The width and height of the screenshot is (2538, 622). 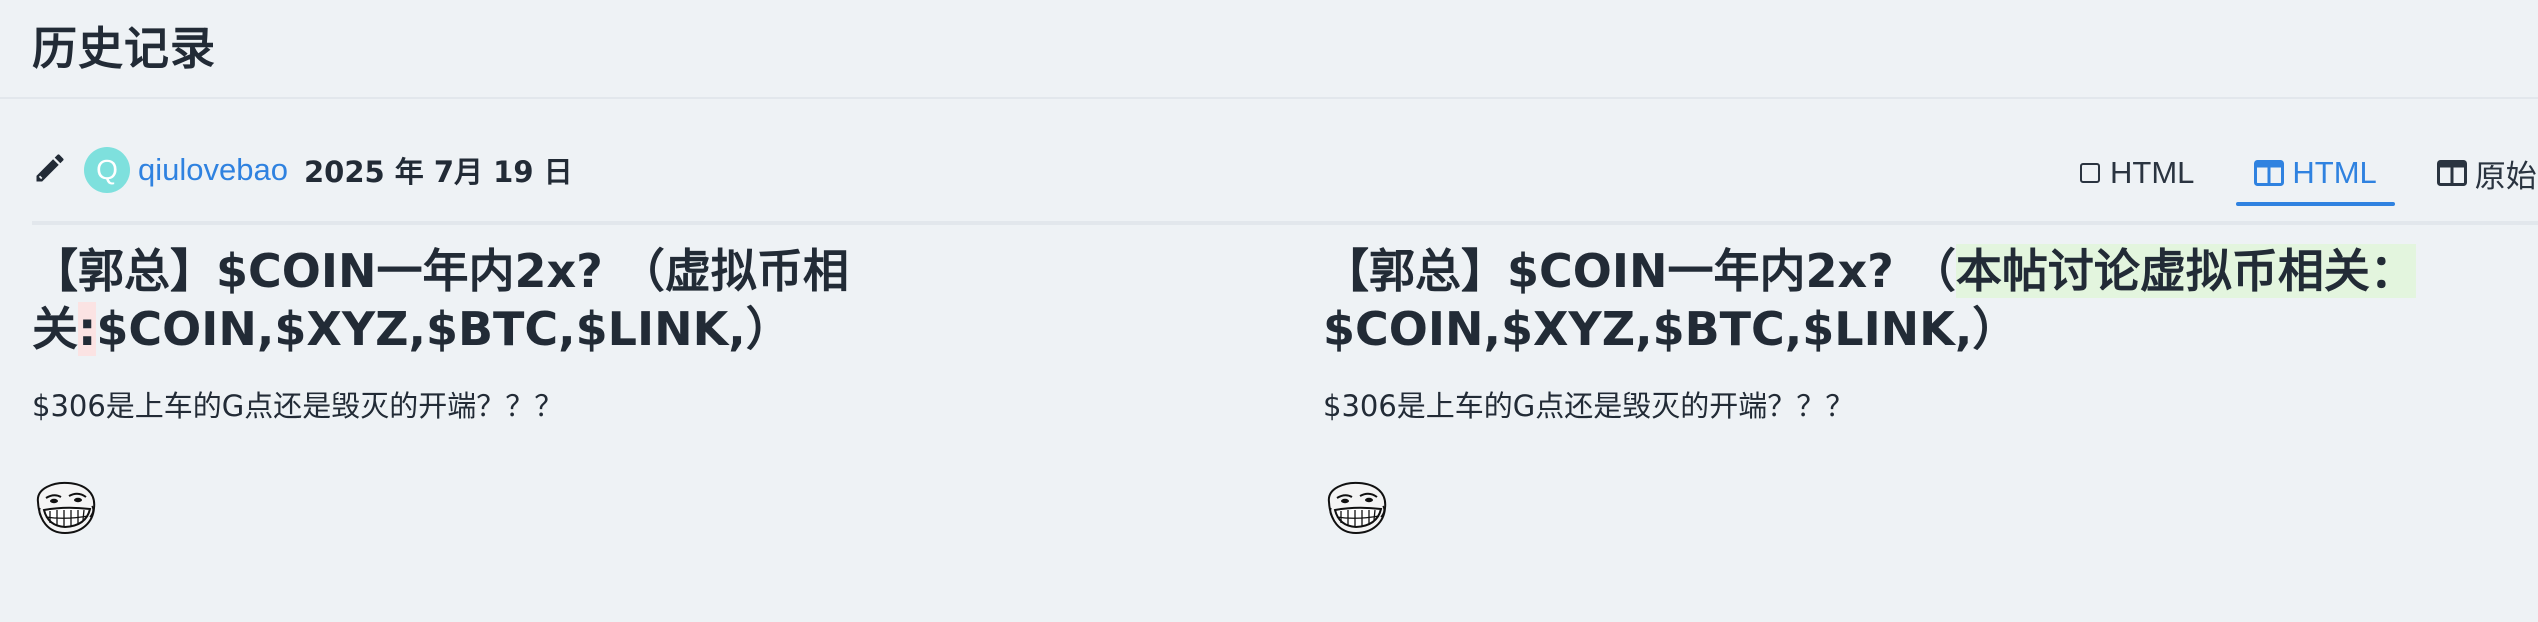 What do you see at coordinates (107, 170) in the screenshot?
I see `avatar: Q` at bounding box center [107, 170].